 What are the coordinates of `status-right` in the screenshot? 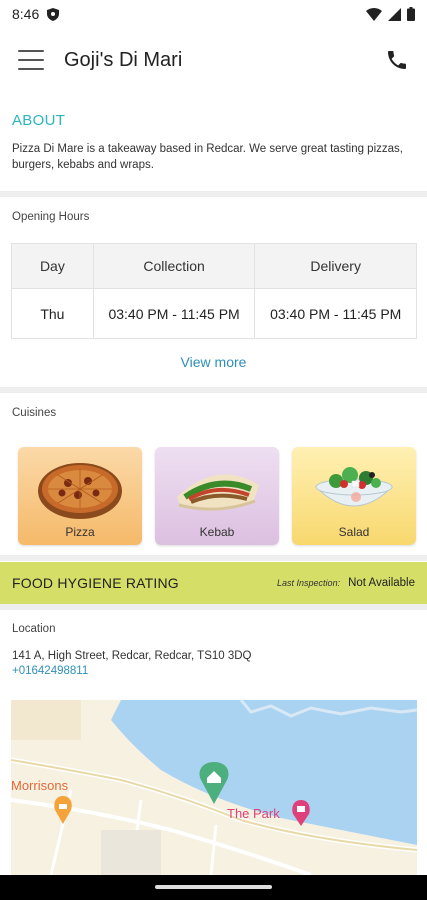 It's located at (390, 14).